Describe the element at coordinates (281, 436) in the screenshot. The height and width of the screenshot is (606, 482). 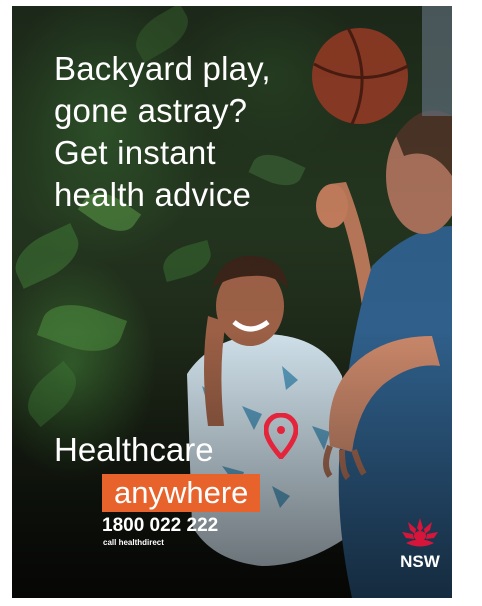
I see `location-pin-icon` at that location.